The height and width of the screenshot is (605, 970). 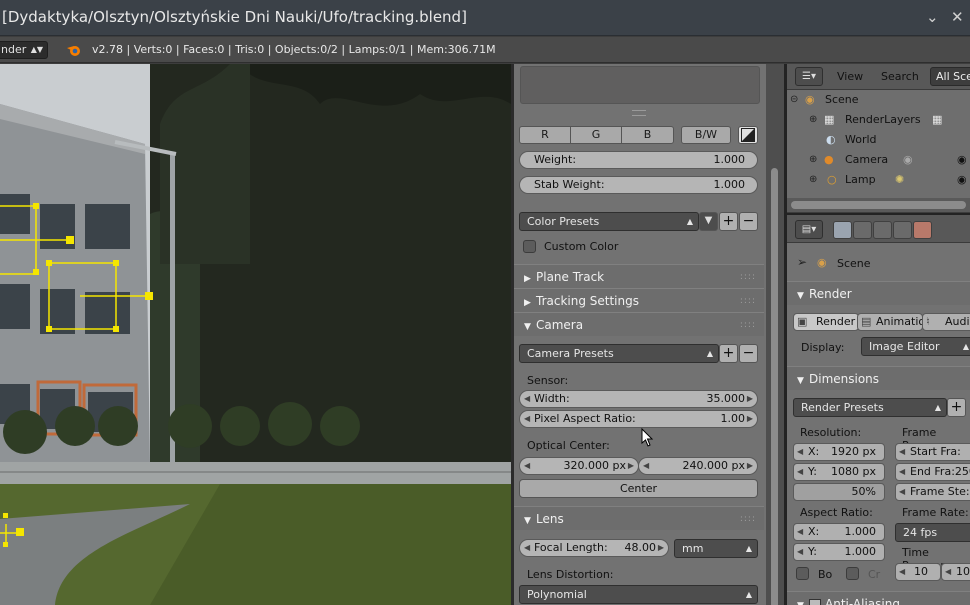 What do you see at coordinates (638, 594) in the screenshot?
I see `lens-distortion-dropdown: Polynomial ▲` at bounding box center [638, 594].